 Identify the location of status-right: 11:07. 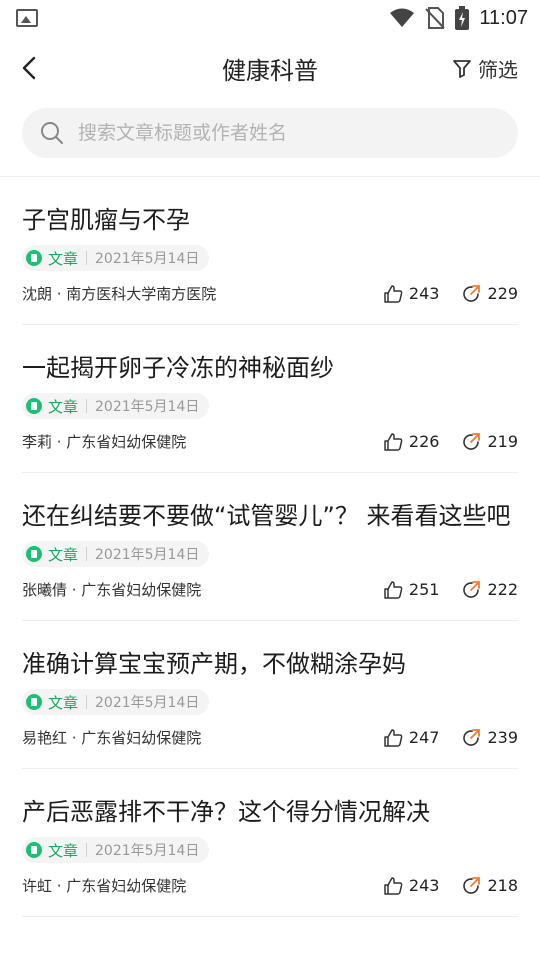
(458, 18).